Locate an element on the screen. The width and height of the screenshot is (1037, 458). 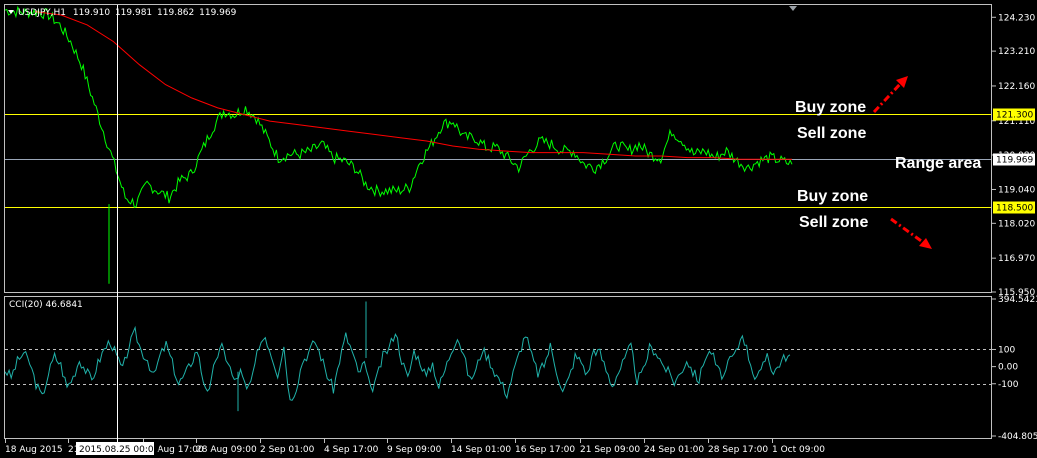
buy-zone-lower-label: Buy zone is located at coordinates (832, 196).